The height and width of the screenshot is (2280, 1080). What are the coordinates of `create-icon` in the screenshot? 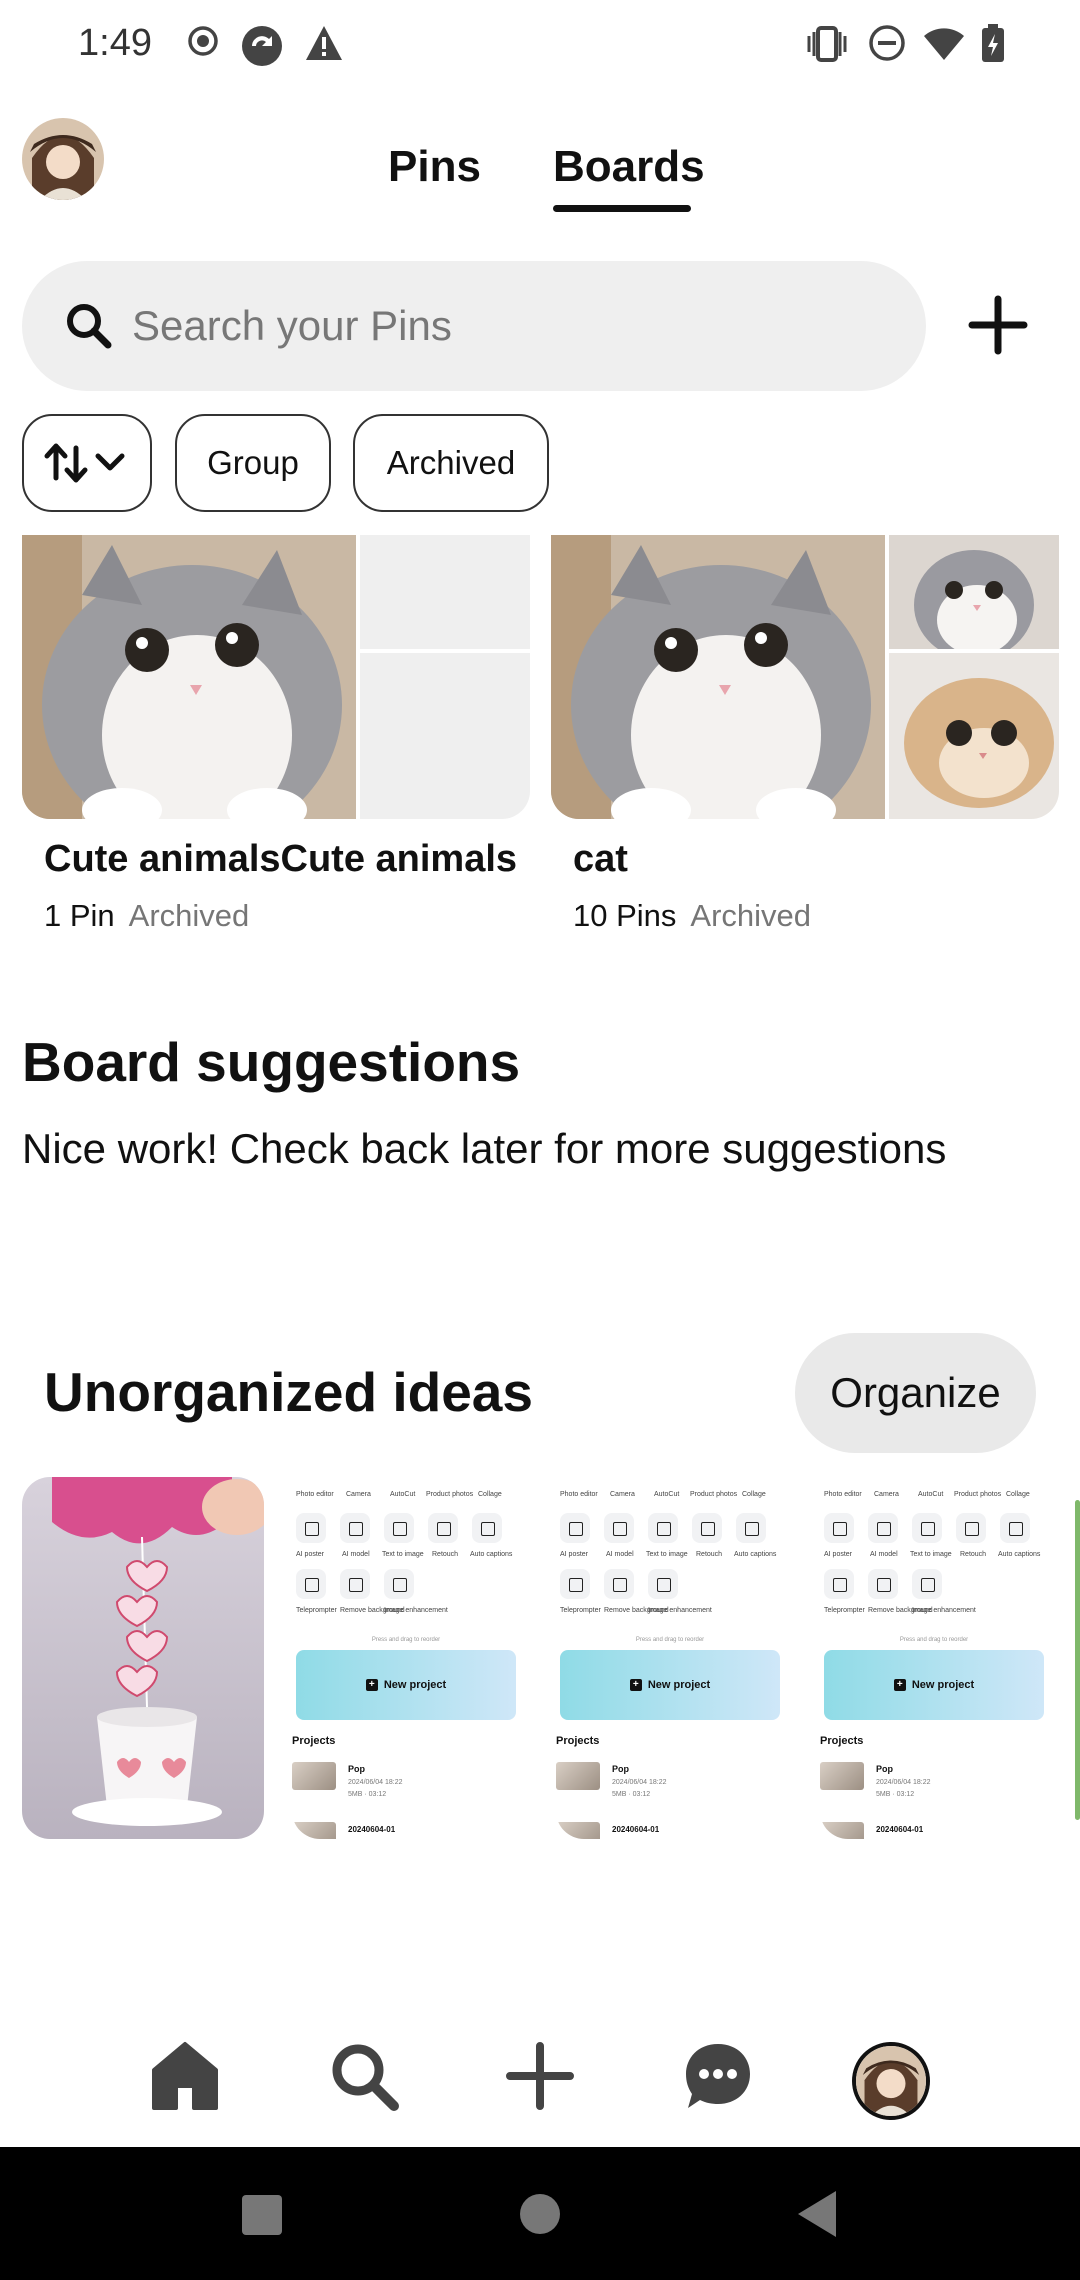 It's located at (540, 2076).